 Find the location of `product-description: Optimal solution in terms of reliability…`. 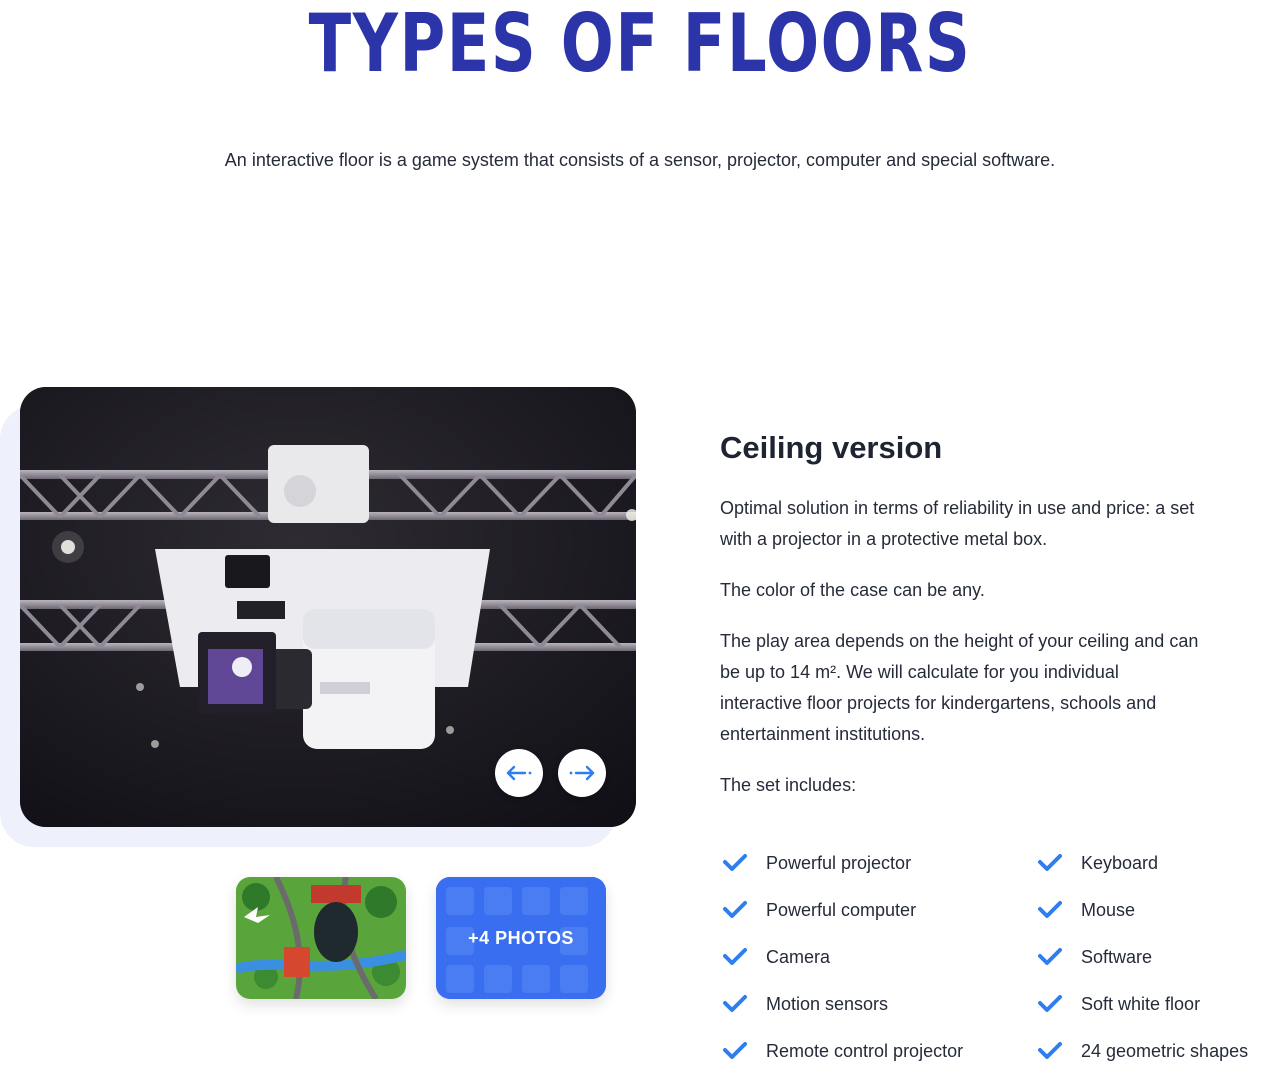

product-description: Optimal solution in terms of reliability… is located at coordinates (957, 523).